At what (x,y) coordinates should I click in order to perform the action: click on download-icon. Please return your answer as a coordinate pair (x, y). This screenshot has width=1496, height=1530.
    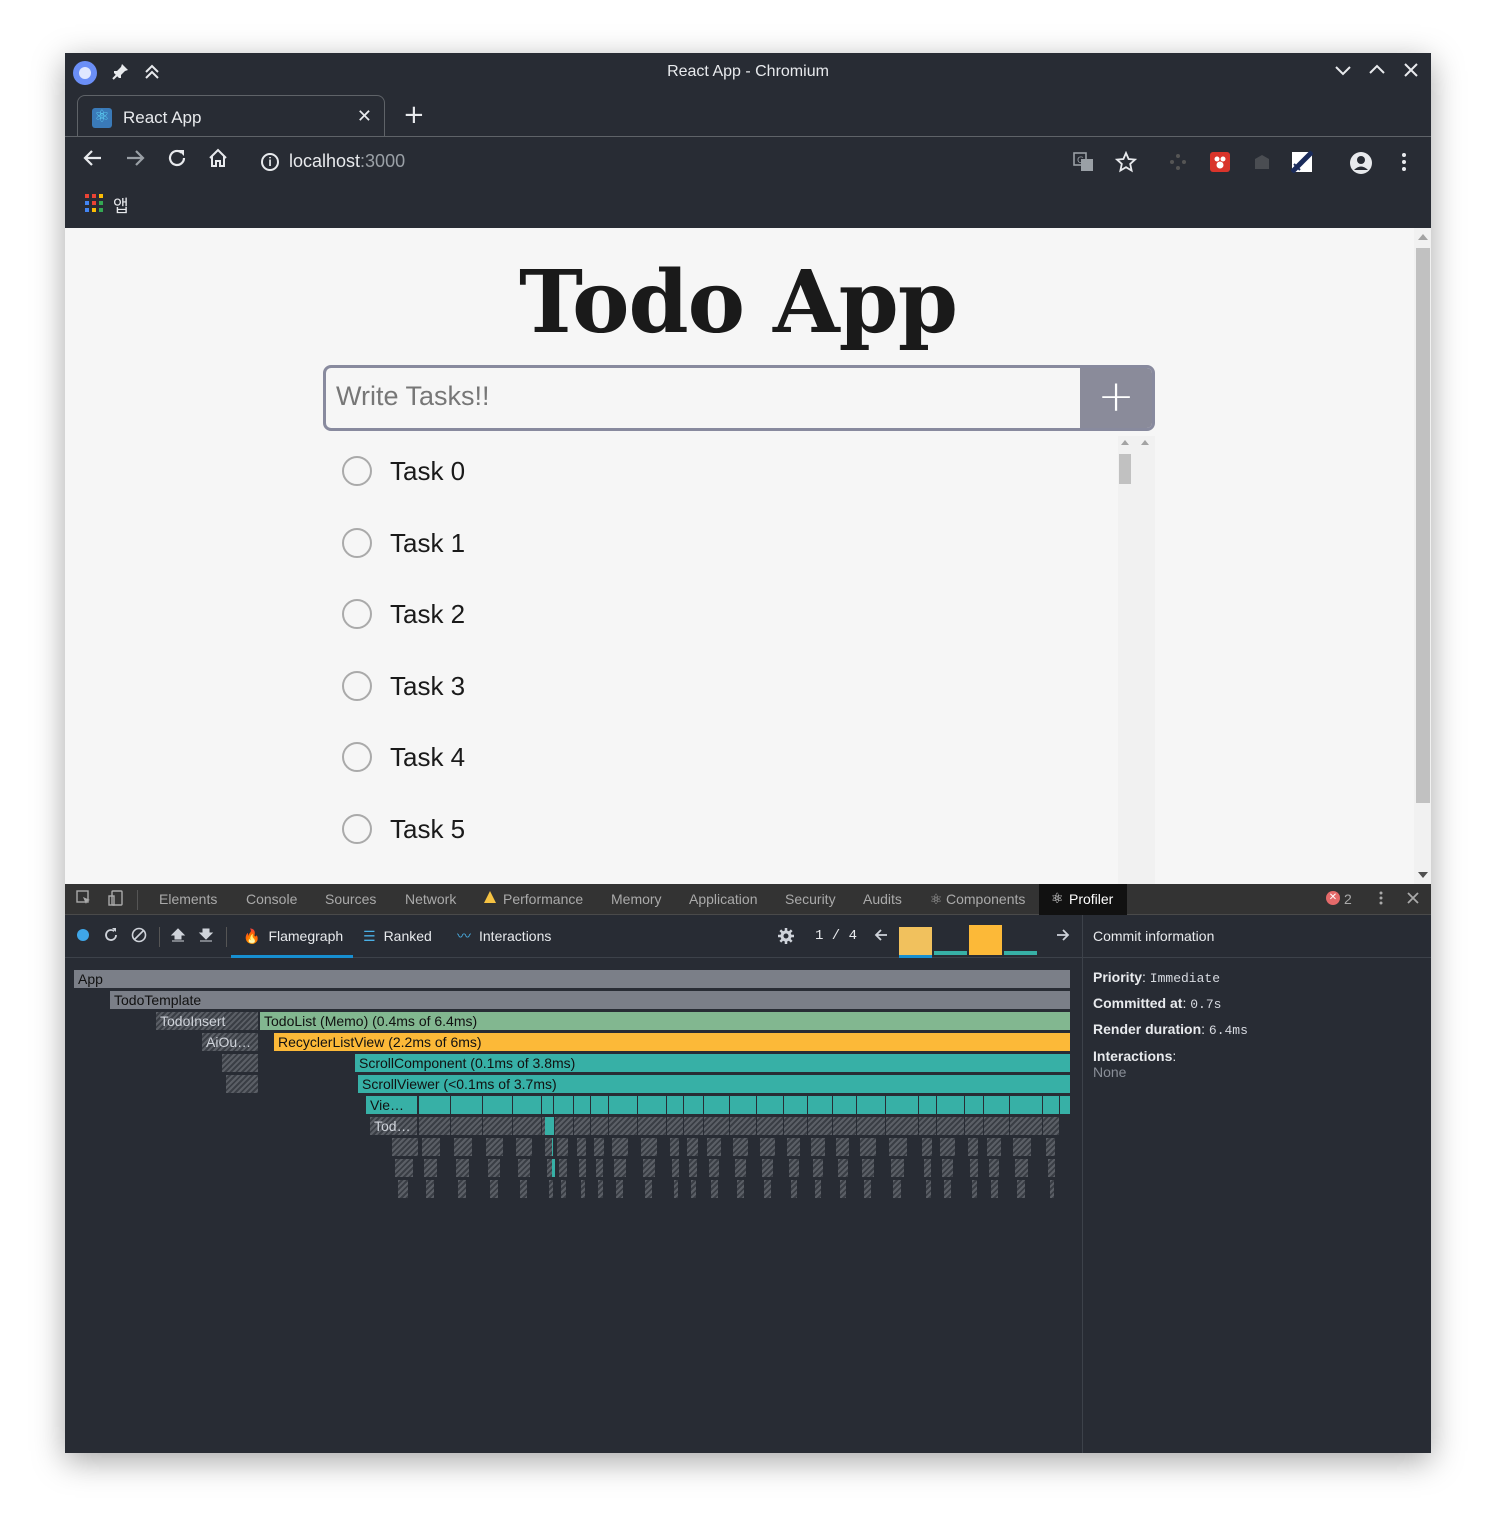
    Looking at the image, I should click on (206, 937).